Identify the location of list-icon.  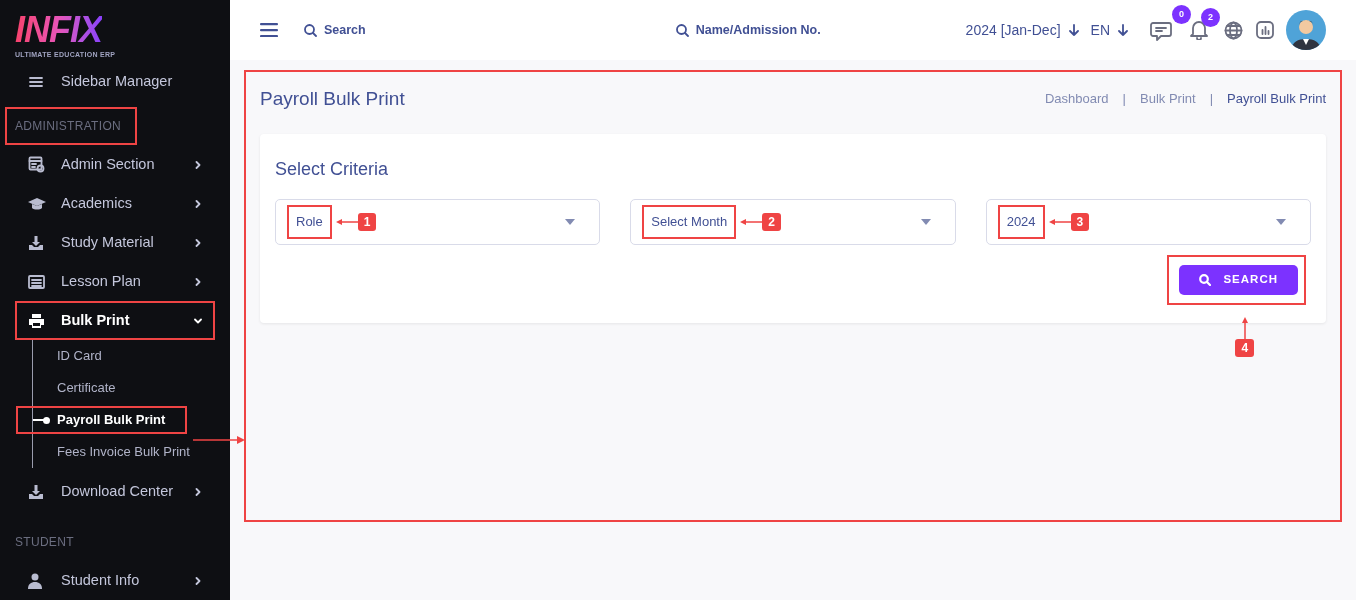
(36, 281).